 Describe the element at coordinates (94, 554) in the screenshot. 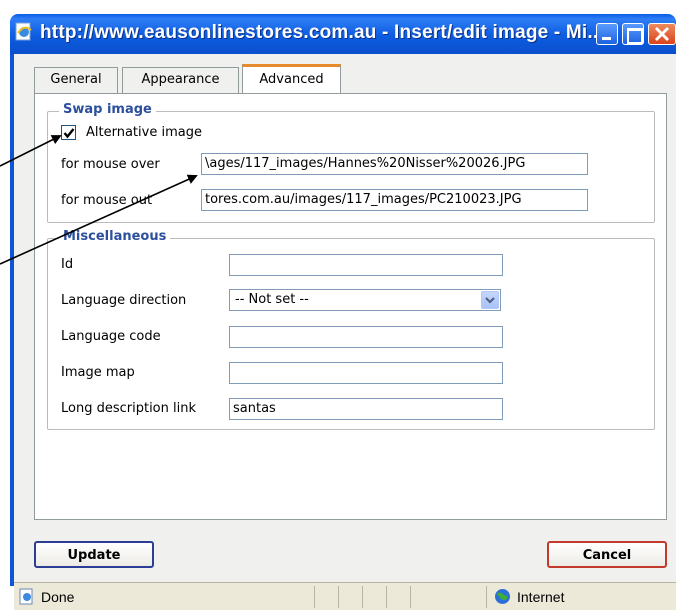

I see `update-button: Update` at that location.